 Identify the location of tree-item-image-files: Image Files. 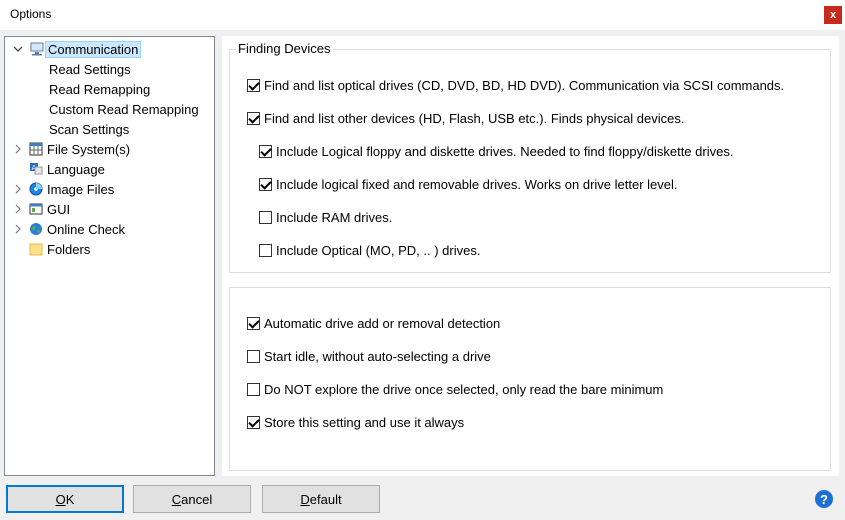
(109, 189).